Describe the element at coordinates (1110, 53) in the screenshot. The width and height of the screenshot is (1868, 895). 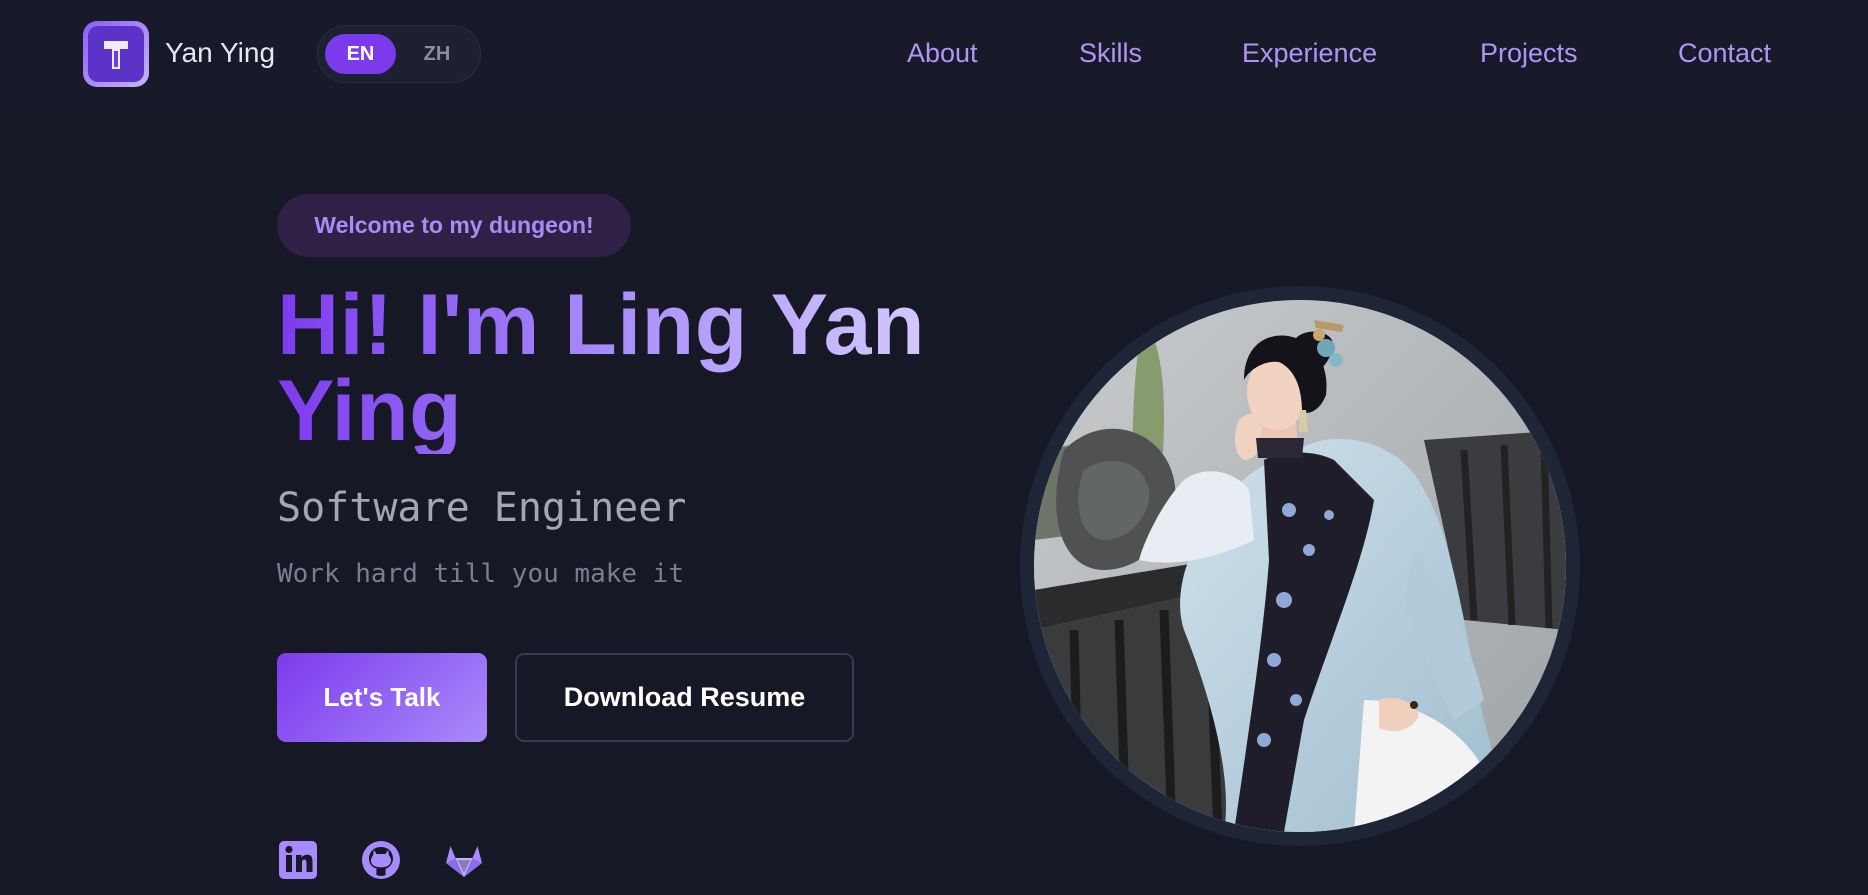
I see `nav-skills: Skills` at that location.